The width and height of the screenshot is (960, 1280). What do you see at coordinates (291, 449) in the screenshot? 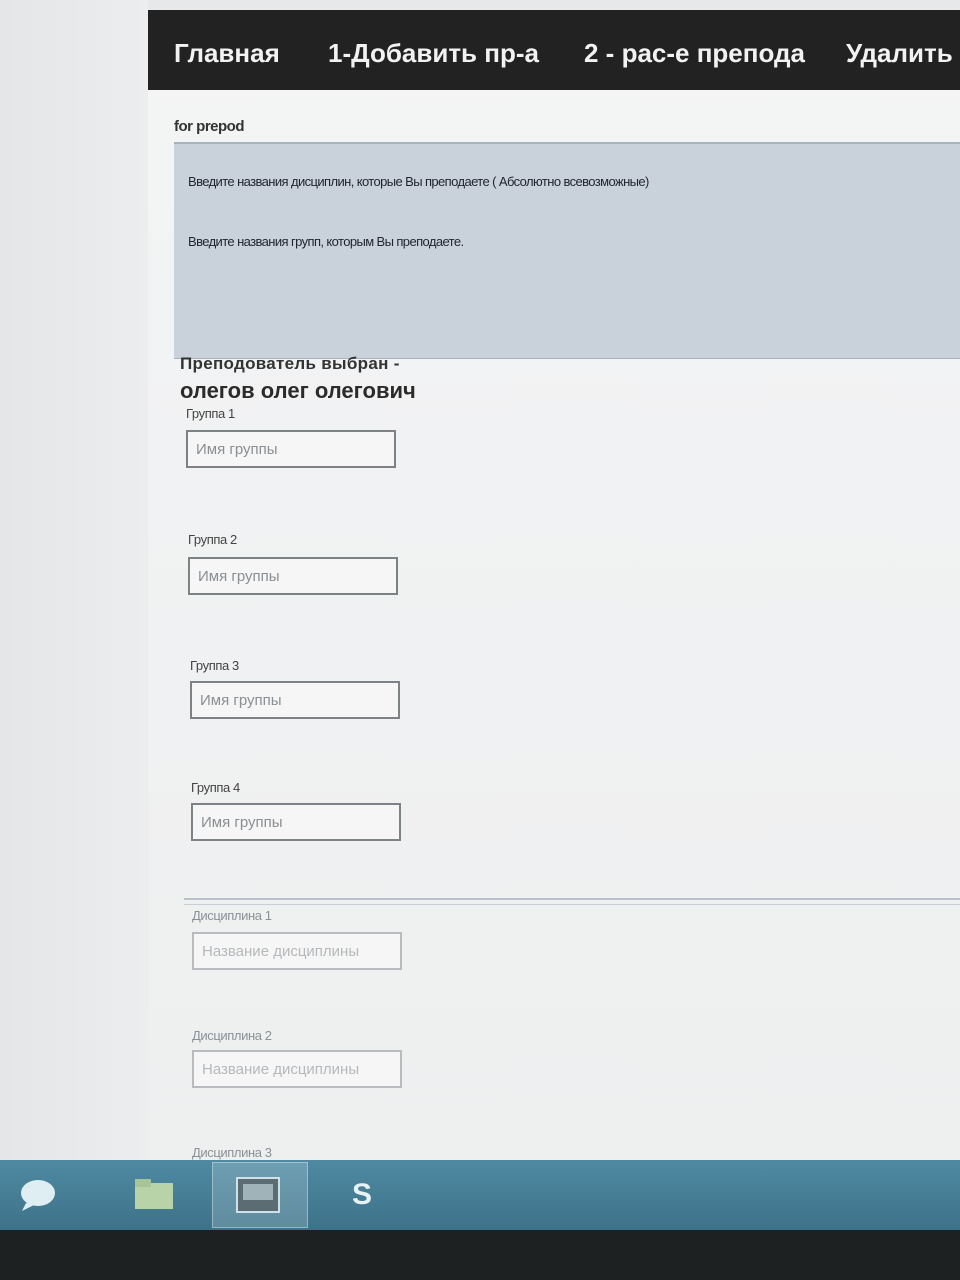
I see `group-1-input` at bounding box center [291, 449].